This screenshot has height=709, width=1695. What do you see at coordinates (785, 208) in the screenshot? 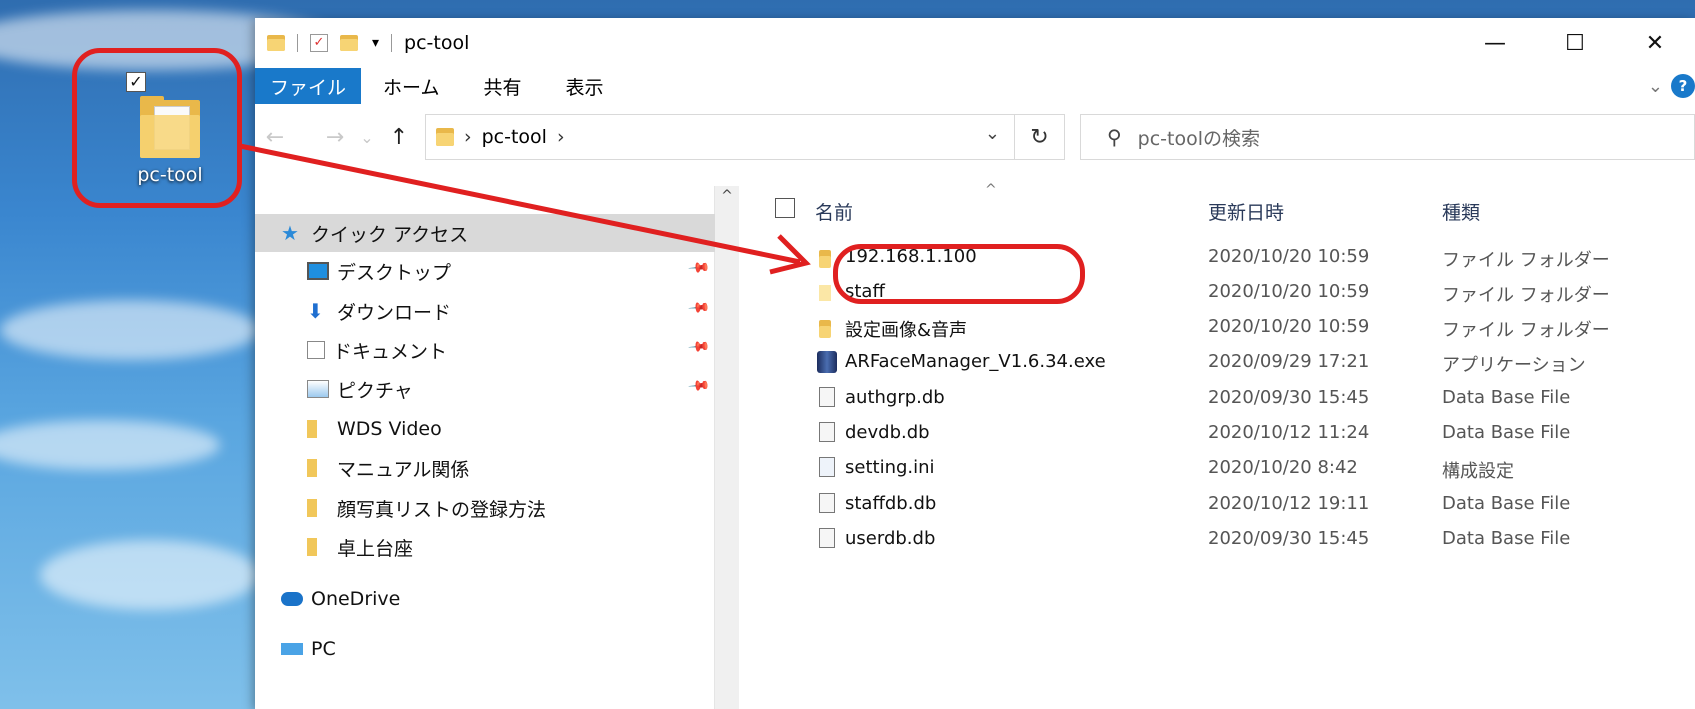
I see `select-all-checkbox` at bounding box center [785, 208].